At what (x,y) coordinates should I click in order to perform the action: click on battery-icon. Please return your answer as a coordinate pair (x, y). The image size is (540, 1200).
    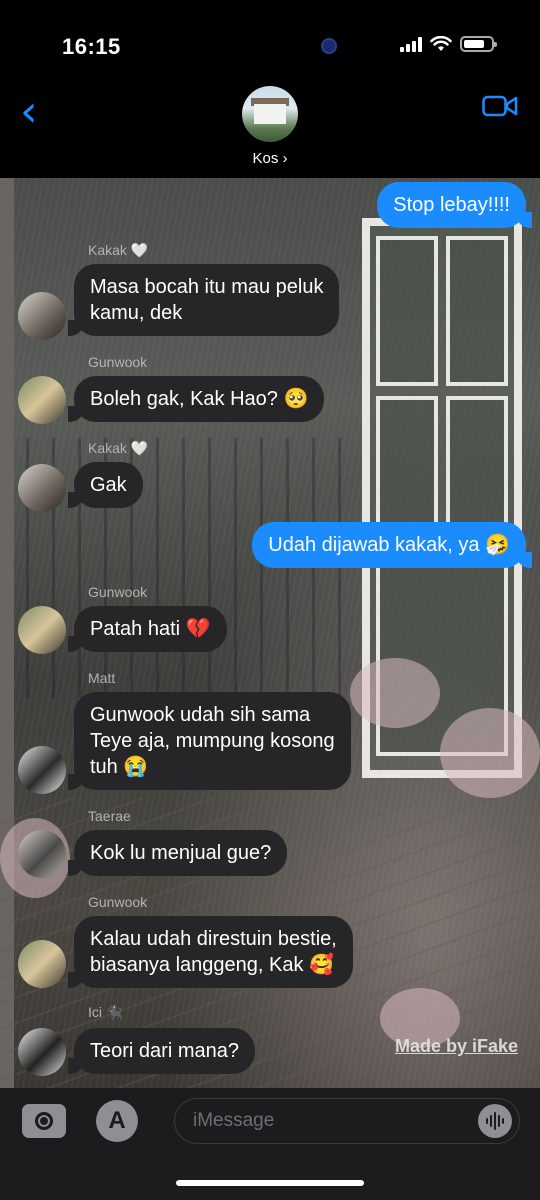
    Looking at the image, I should click on (478, 44).